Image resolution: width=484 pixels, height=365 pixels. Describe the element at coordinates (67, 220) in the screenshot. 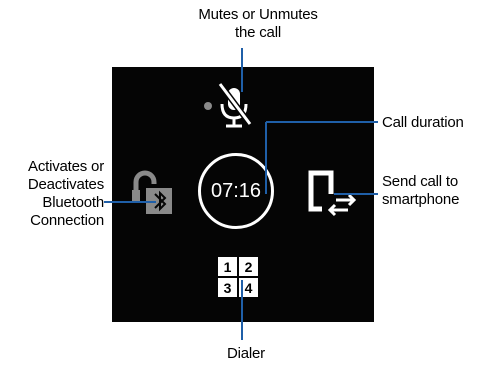

I see `bluetooth-callout-line-4: Connection` at that location.